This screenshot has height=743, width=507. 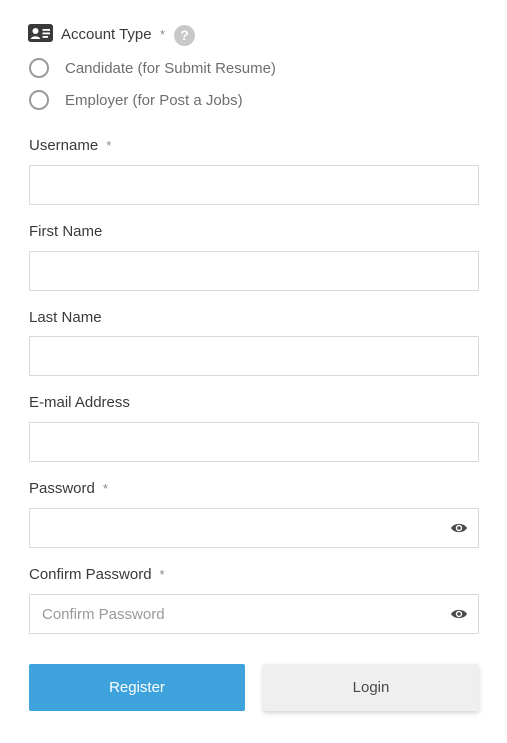 I want to click on last-name-field-wrapper, so click(x=254, y=356).